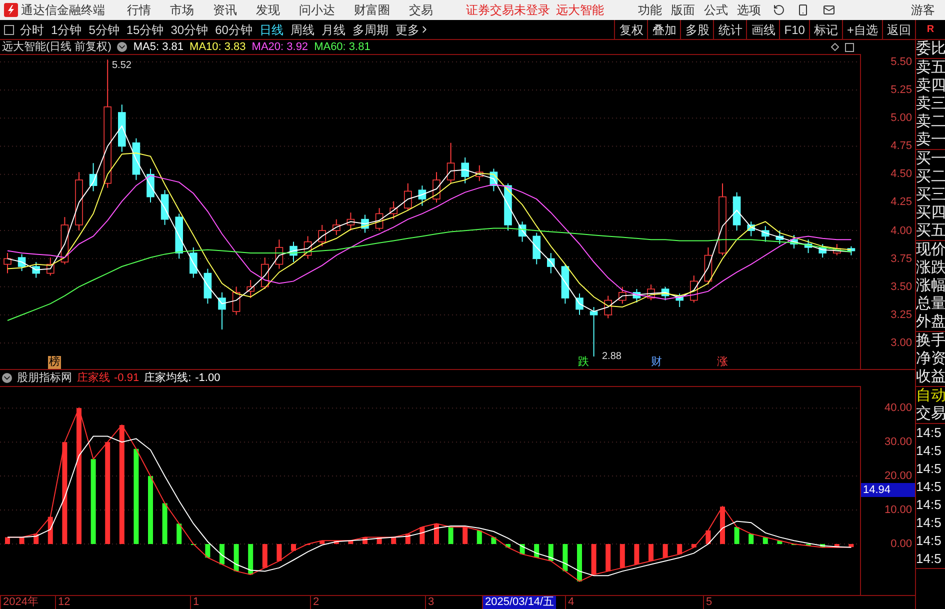  I want to click on toolbar-button: F10, so click(794, 29).